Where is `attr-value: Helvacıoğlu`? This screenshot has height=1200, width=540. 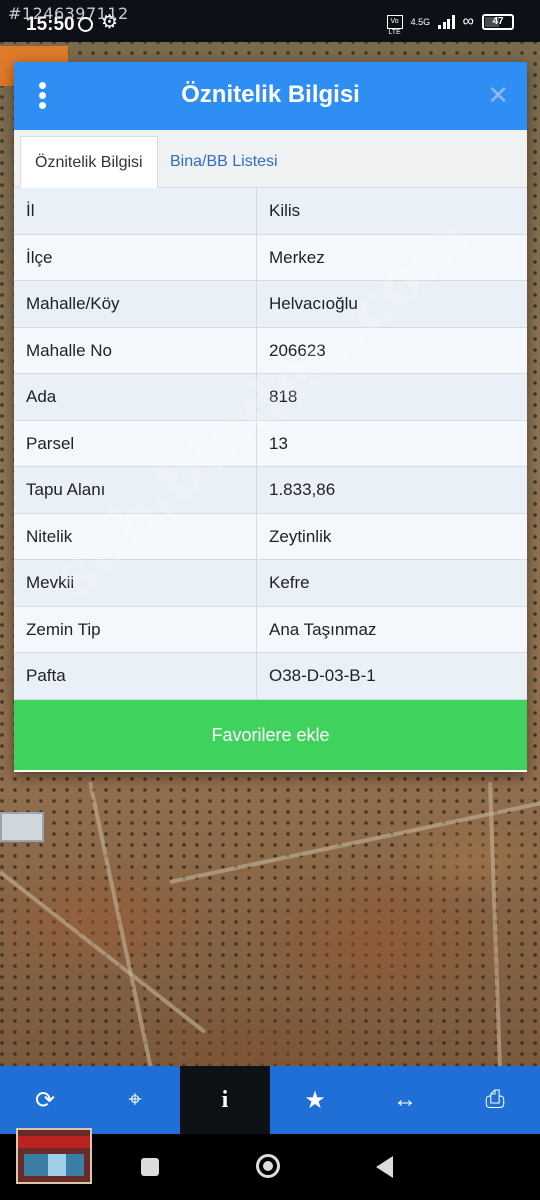
attr-value: Helvacıoğlu is located at coordinates (392, 304).